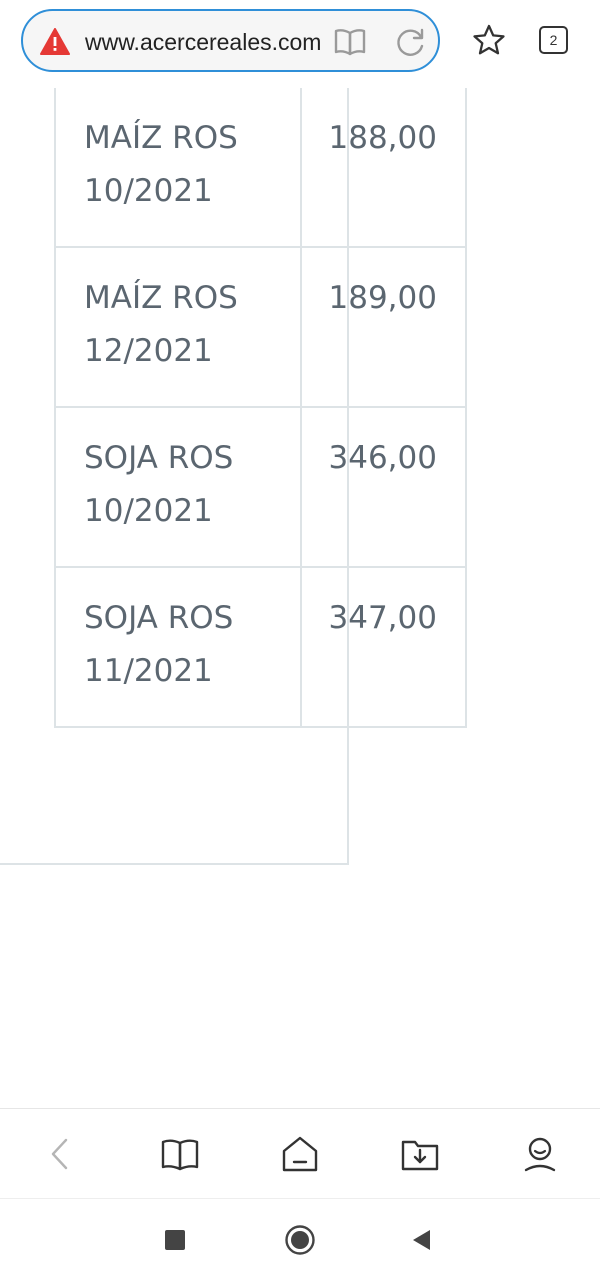 The image size is (600, 1278). I want to click on url-text: www.acercereales.com.ar, so click(204, 42).